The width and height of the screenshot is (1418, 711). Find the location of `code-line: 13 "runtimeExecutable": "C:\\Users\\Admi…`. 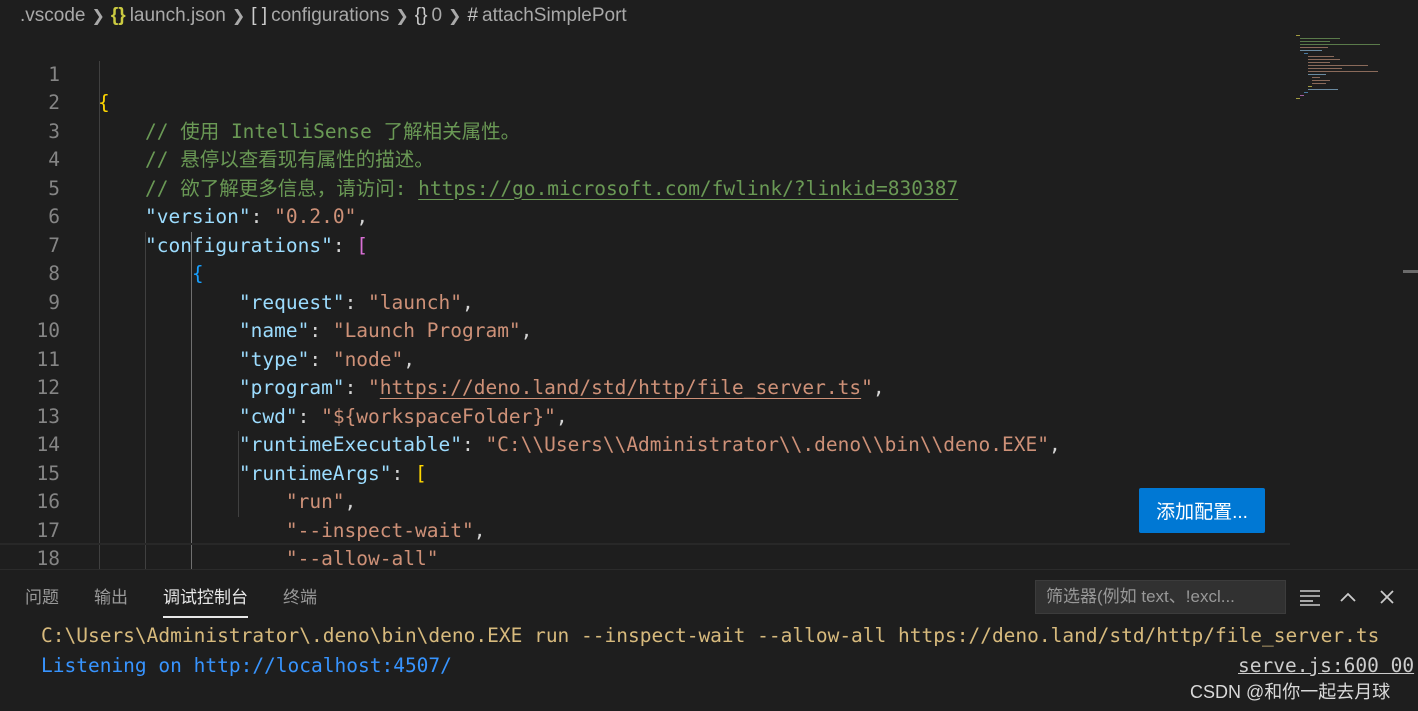

code-line: 13 "runtimeExecutable": "C:\\Users\\Admi… is located at coordinates (645, 415).